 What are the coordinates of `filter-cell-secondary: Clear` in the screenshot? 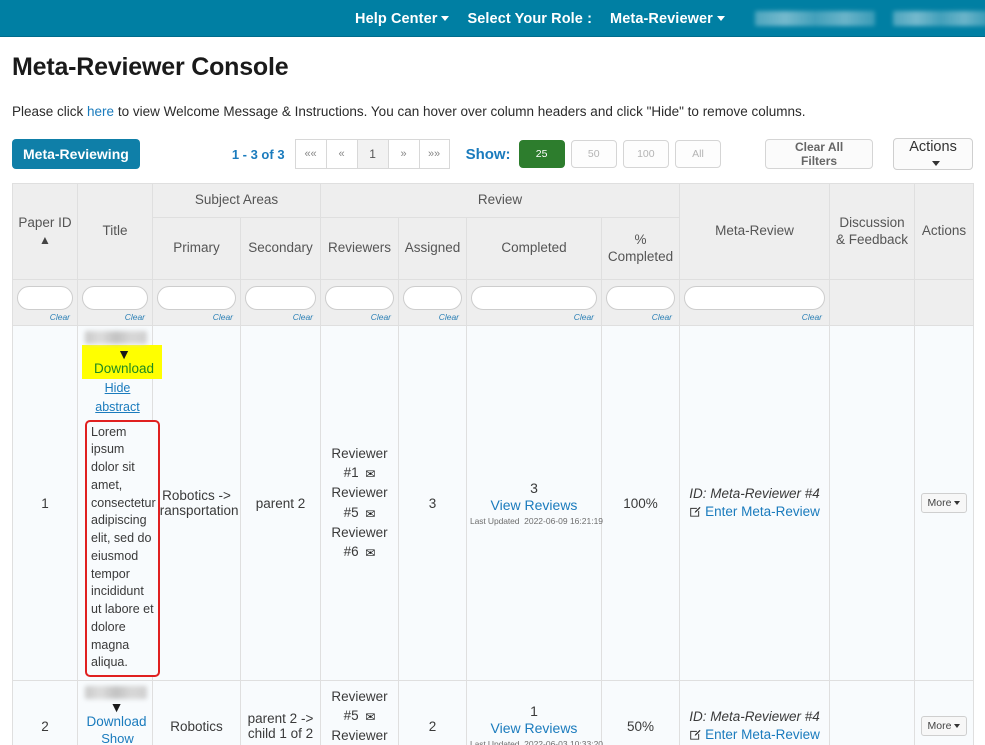 It's located at (280, 302).